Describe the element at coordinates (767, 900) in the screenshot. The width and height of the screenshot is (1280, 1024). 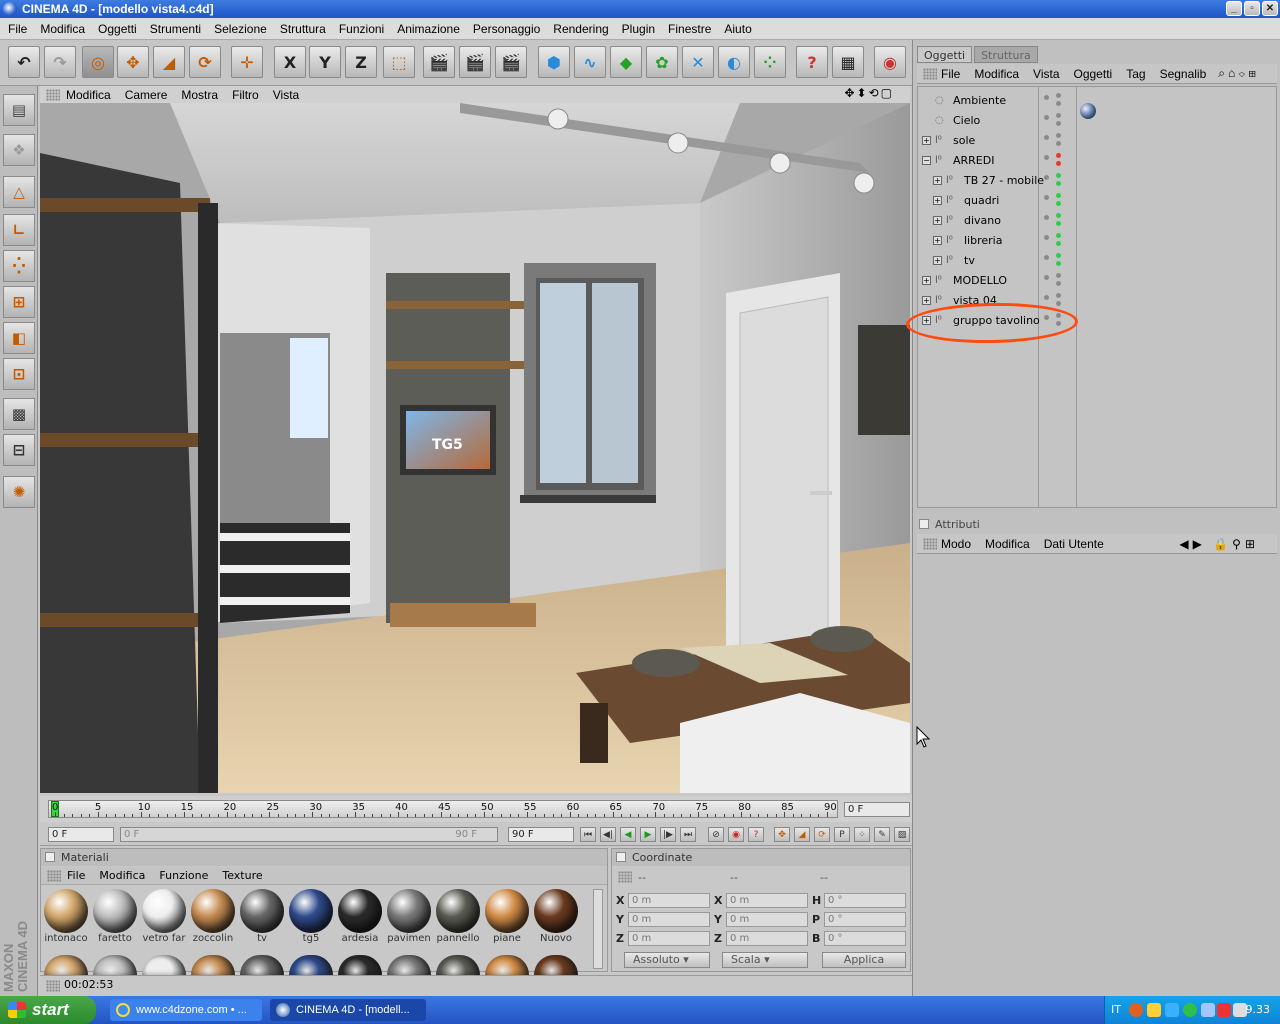
I see `size-x-field: 0 m` at that location.